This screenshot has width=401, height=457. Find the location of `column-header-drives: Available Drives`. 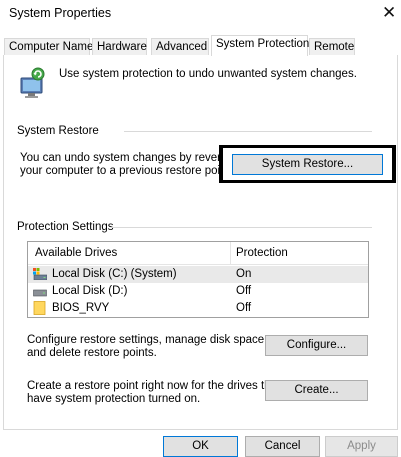

column-header-drives: Available Drives is located at coordinates (76, 253).